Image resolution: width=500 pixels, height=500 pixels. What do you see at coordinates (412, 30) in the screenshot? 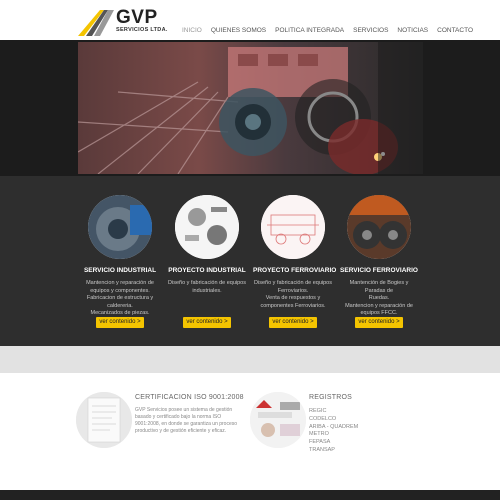
I see `nav-noticias: NOTICIAS` at bounding box center [412, 30].